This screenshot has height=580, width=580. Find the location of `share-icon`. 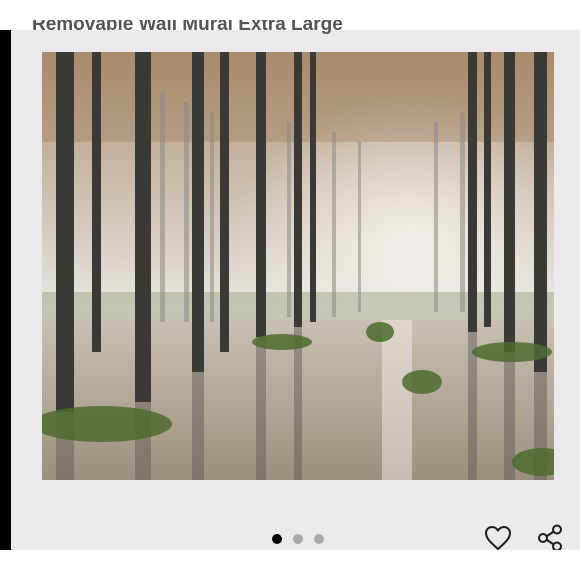

share-icon is located at coordinates (550, 538).